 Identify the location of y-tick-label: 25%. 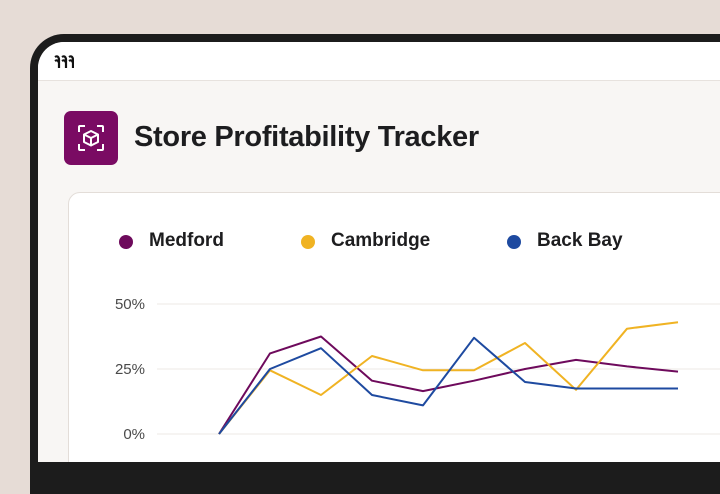
(130, 369).